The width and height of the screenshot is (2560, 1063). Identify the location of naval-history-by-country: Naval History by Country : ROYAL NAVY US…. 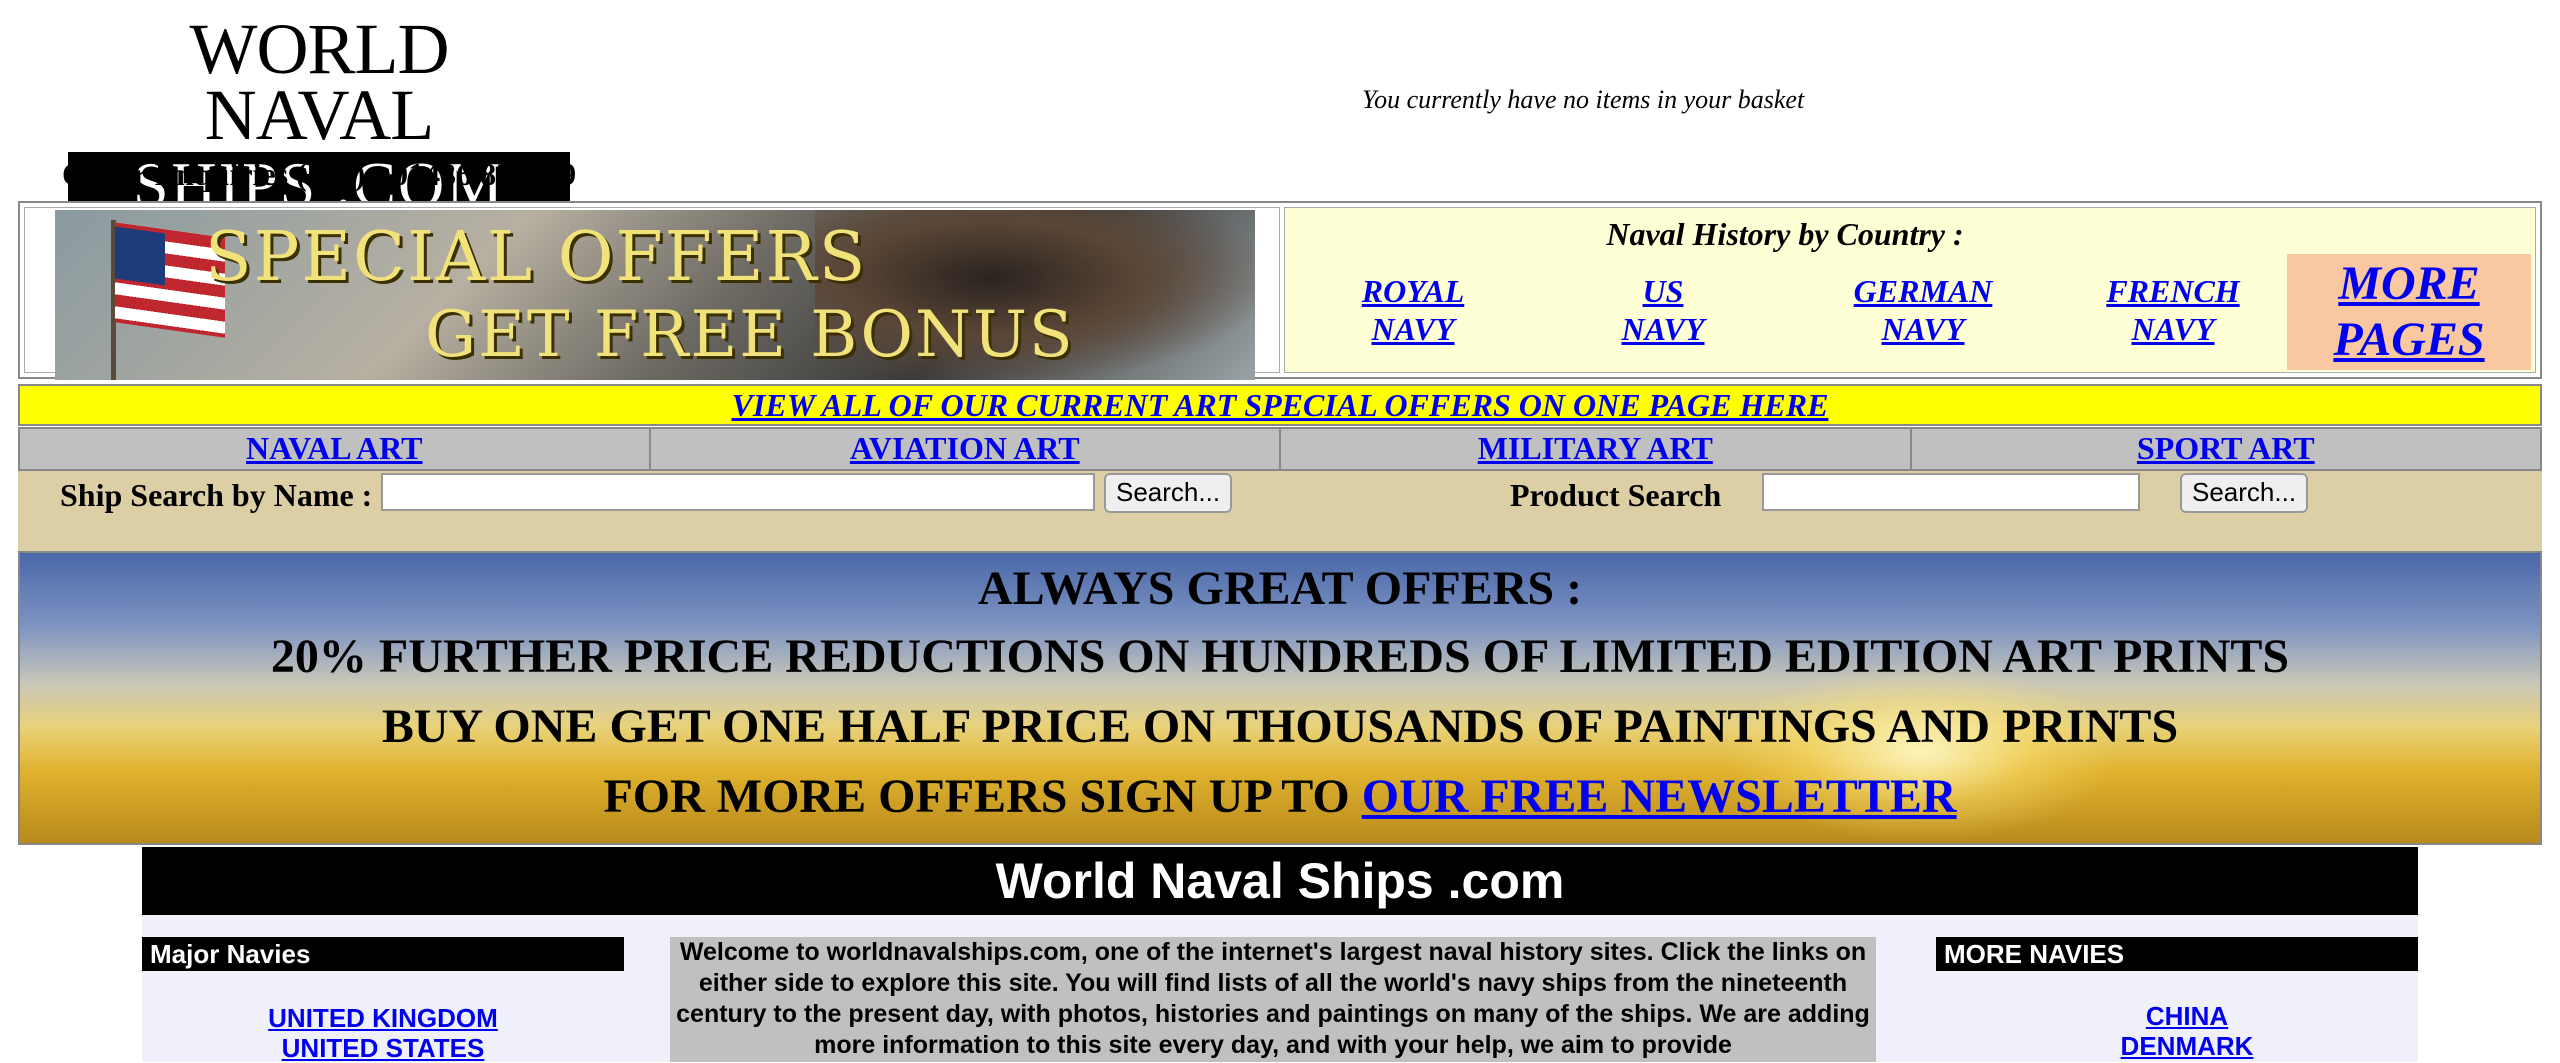
(1910, 290).